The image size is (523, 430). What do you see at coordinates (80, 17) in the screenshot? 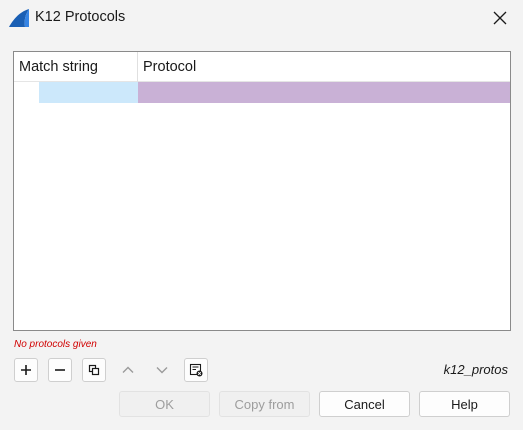
I see `window-title: K12 Protocols` at bounding box center [80, 17].